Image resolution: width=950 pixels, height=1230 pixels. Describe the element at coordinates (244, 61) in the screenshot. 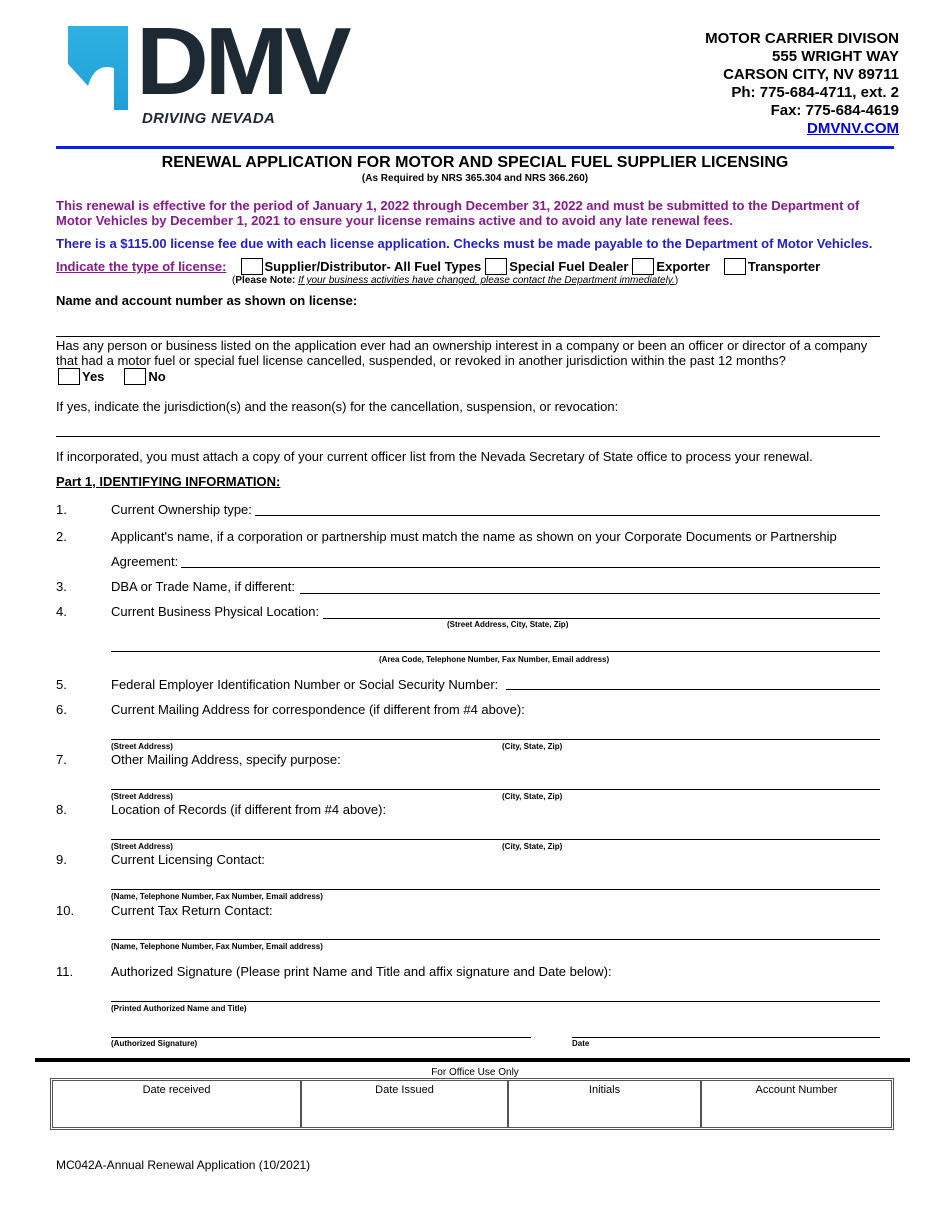

I see `dmv-wordmark: DMV` at that location.